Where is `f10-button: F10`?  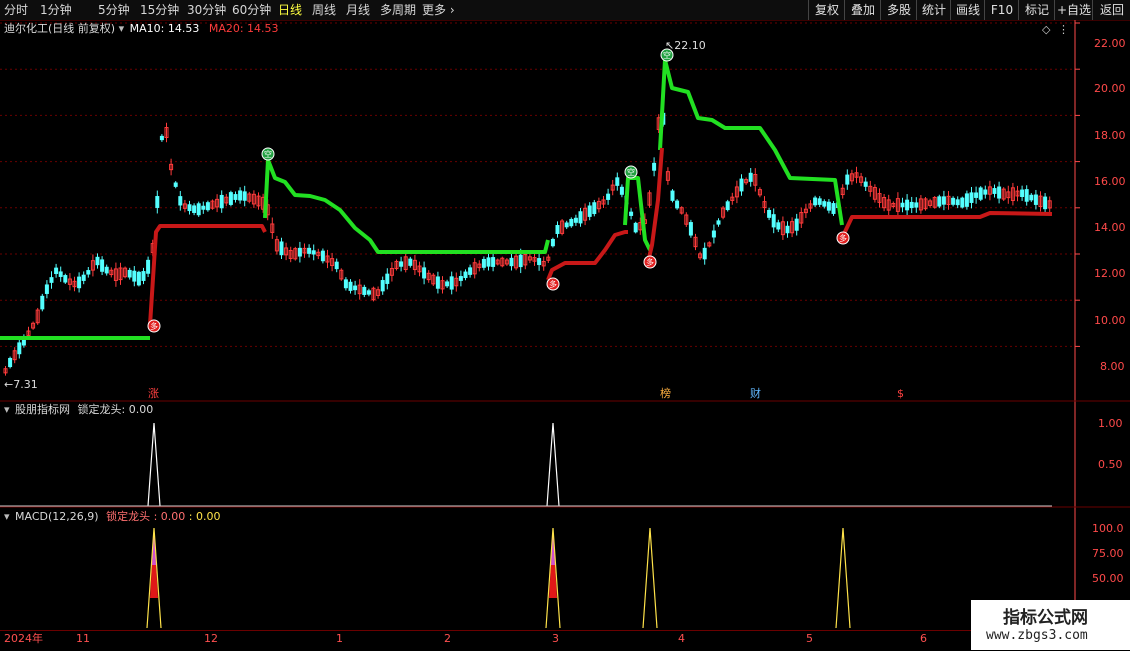
f10-button: F10 is located at coordinates (1001, 10).